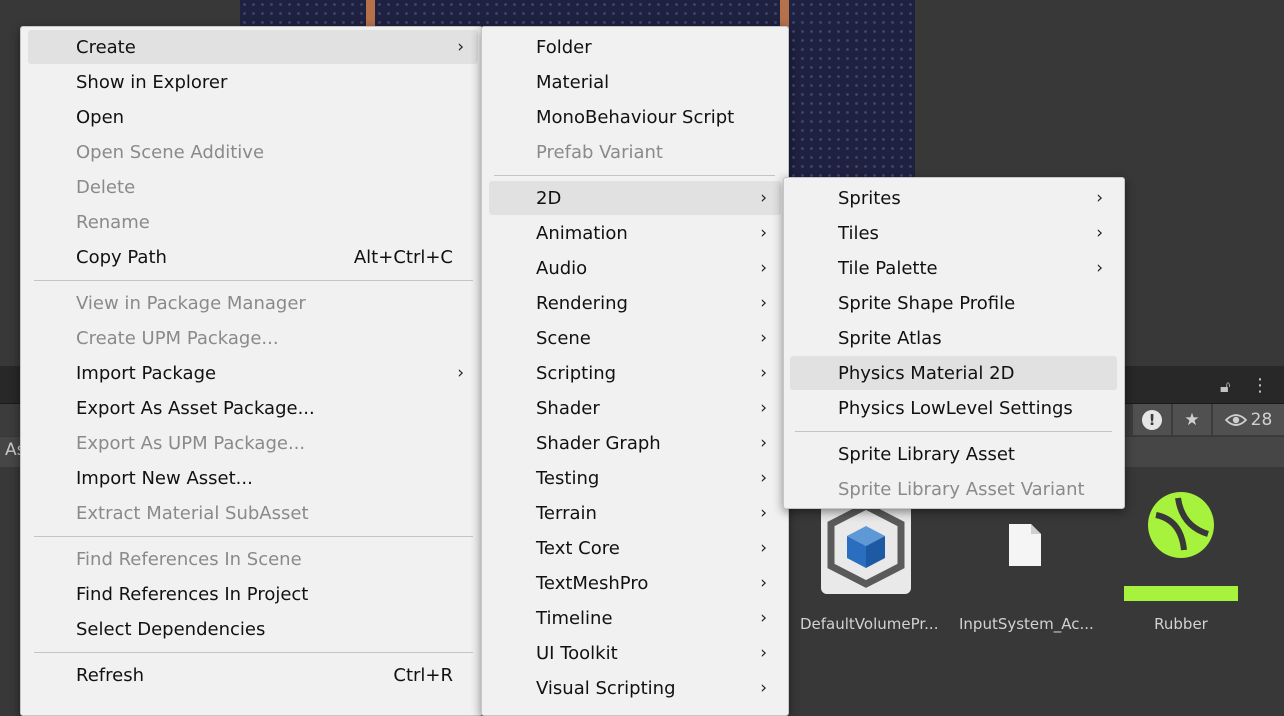  Describe the element at coordinates (1261, 419) in the screenshot. I see `visibility-count: 28` at that location.